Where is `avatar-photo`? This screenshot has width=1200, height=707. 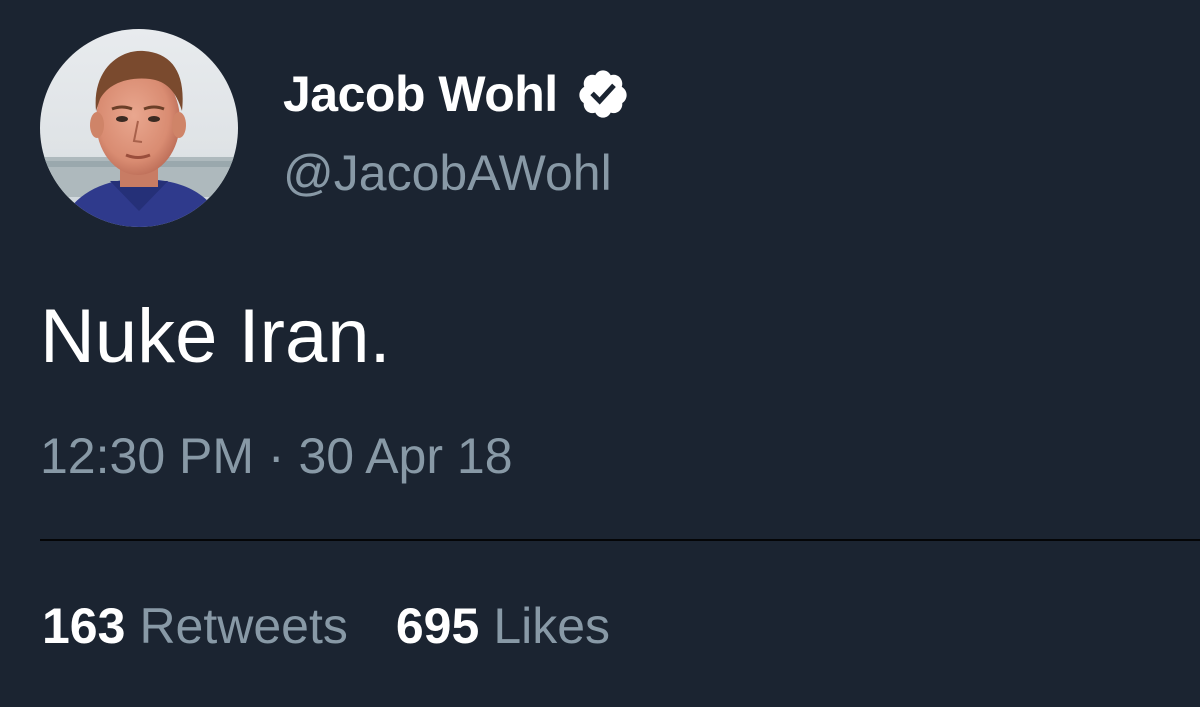
avatar-photo is located at coordinates (139, 128).